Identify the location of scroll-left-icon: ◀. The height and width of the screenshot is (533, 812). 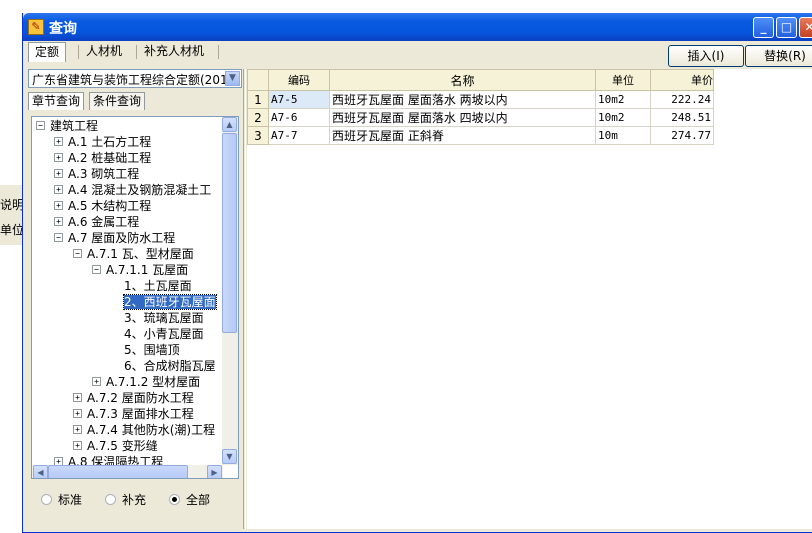
(40, 471).